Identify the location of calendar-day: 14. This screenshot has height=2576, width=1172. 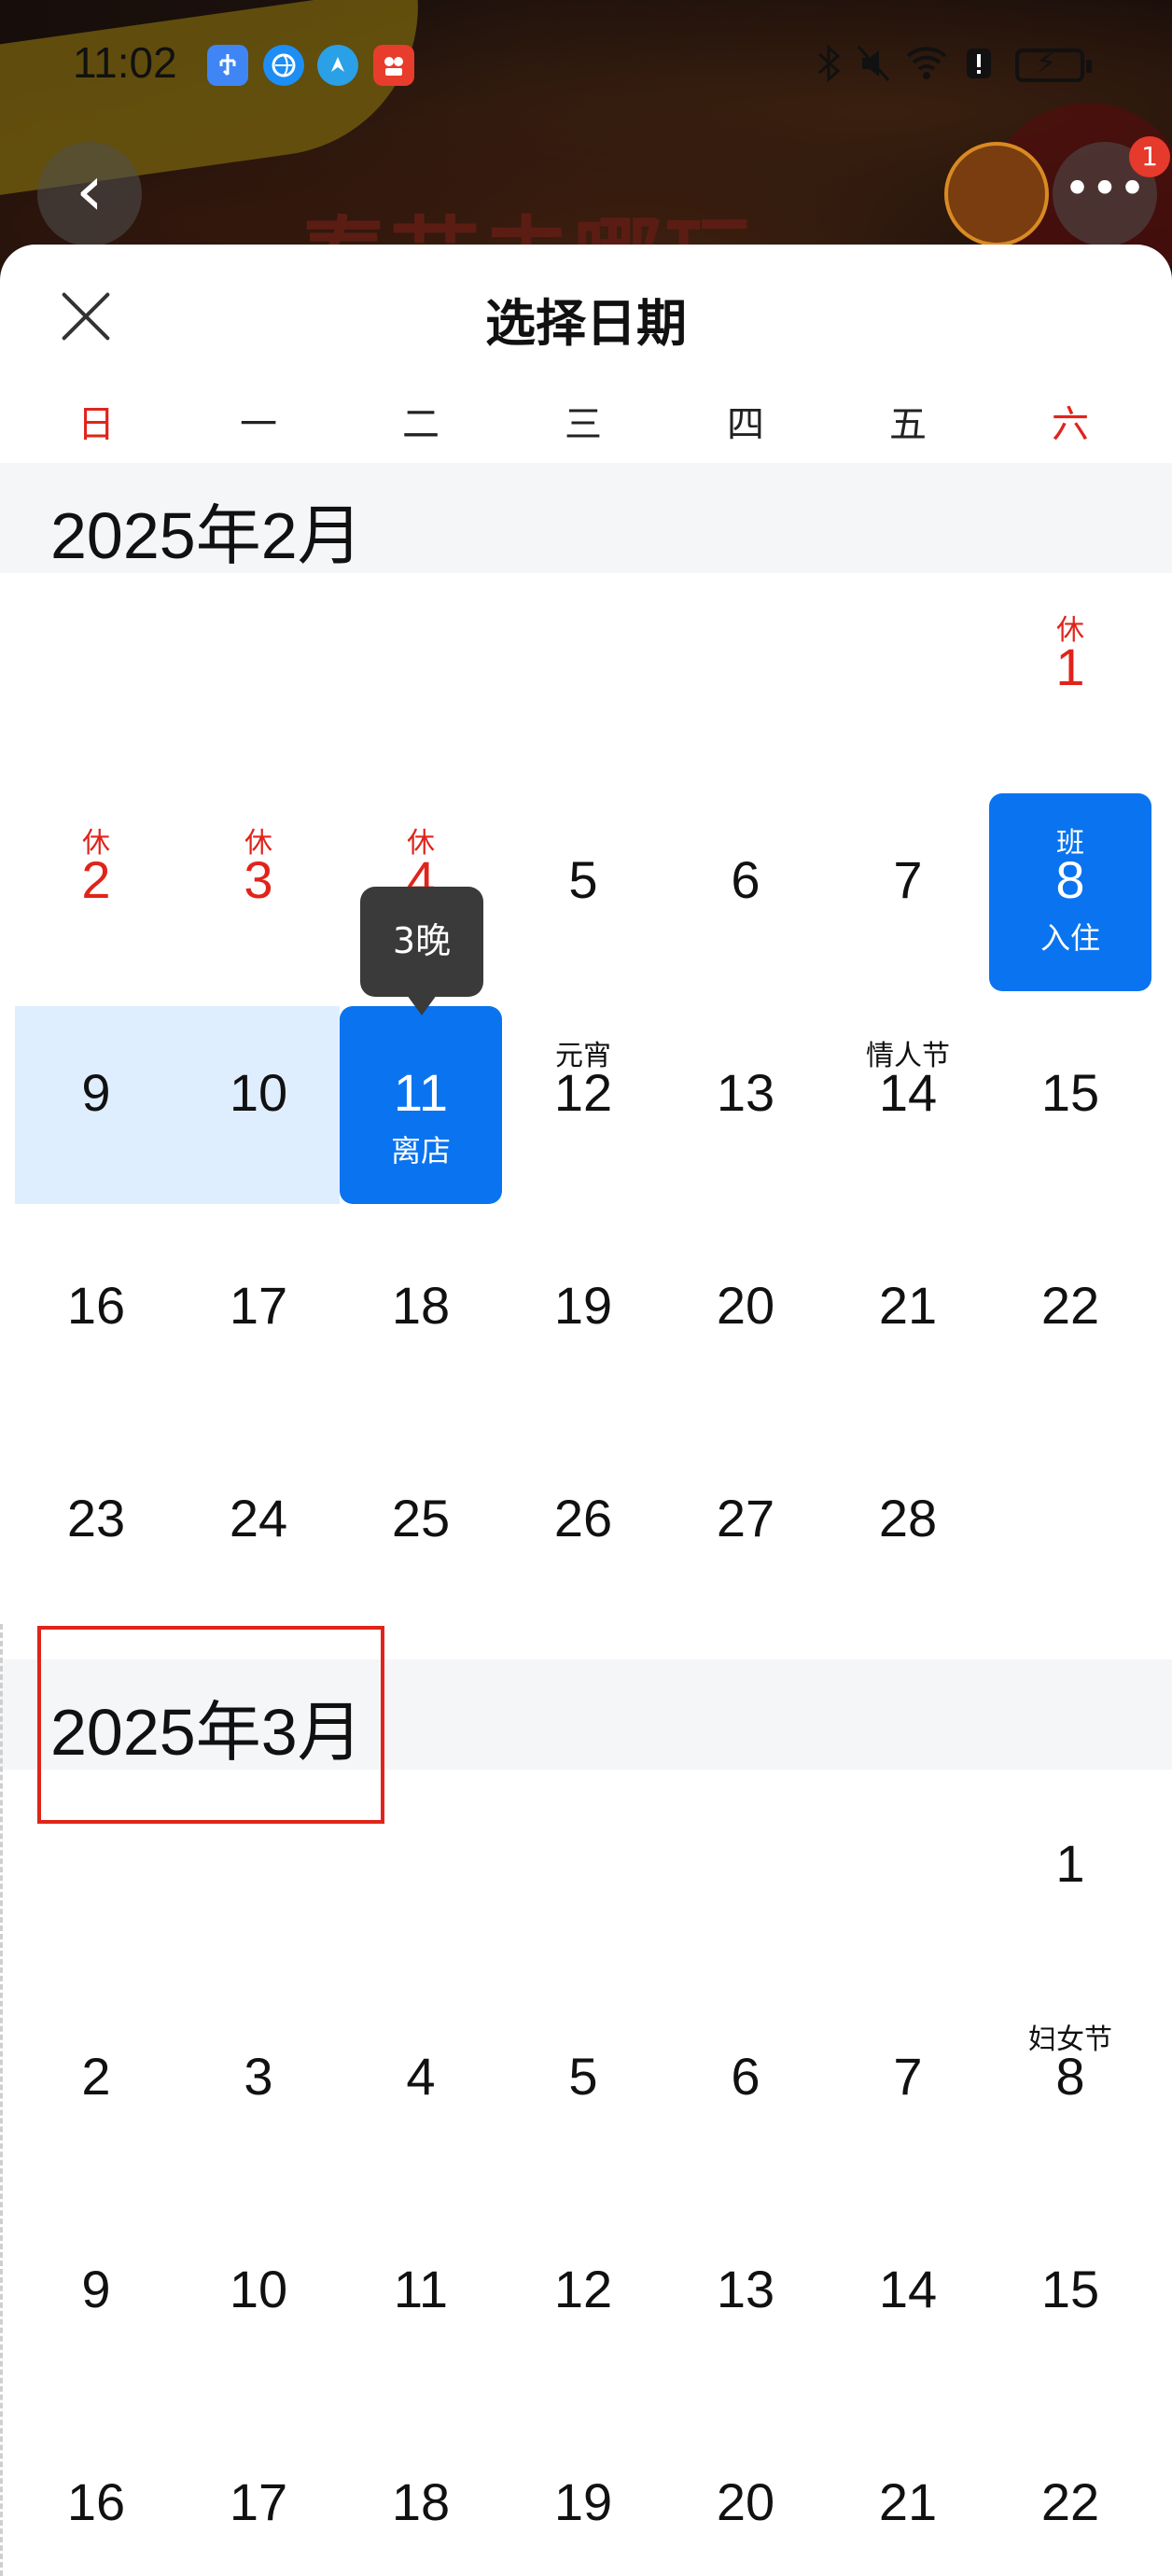
(908, 2302).